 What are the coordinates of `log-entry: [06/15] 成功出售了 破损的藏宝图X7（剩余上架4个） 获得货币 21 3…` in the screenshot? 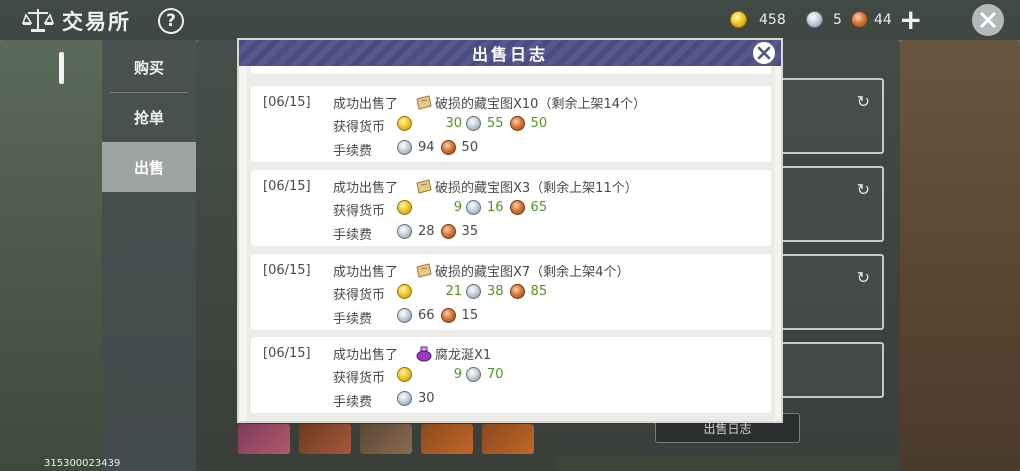 It's located at (511, 292).